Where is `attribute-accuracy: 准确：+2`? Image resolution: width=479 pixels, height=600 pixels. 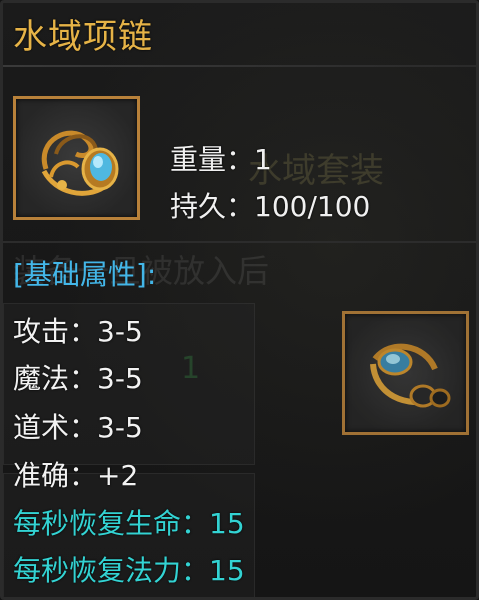 attribute-accuracy: 准确：+2 is located at coordinates (75, 474).